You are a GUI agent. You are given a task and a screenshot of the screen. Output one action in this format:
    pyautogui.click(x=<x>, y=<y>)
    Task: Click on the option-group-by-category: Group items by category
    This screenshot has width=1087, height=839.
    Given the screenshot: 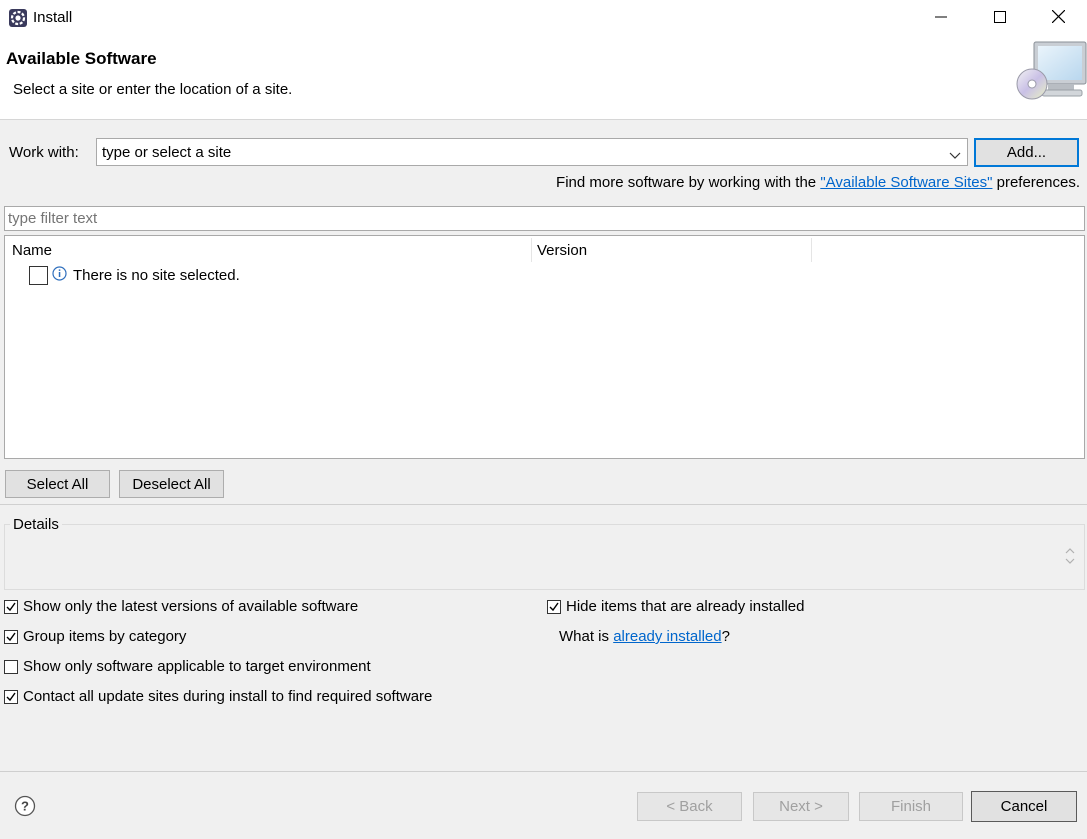 What is the action you would take?
    pyautogui.click(x=95, y=636)
    